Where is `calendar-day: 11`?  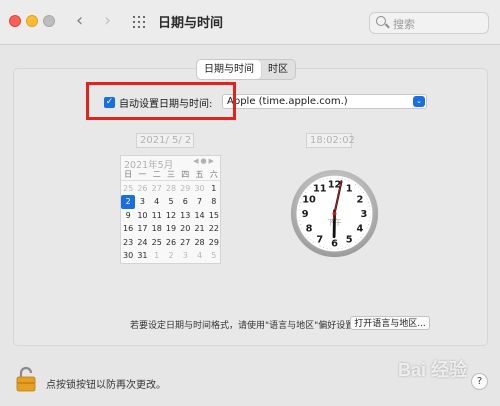
calendar-day: 11 is located at coordinates (157, 215).